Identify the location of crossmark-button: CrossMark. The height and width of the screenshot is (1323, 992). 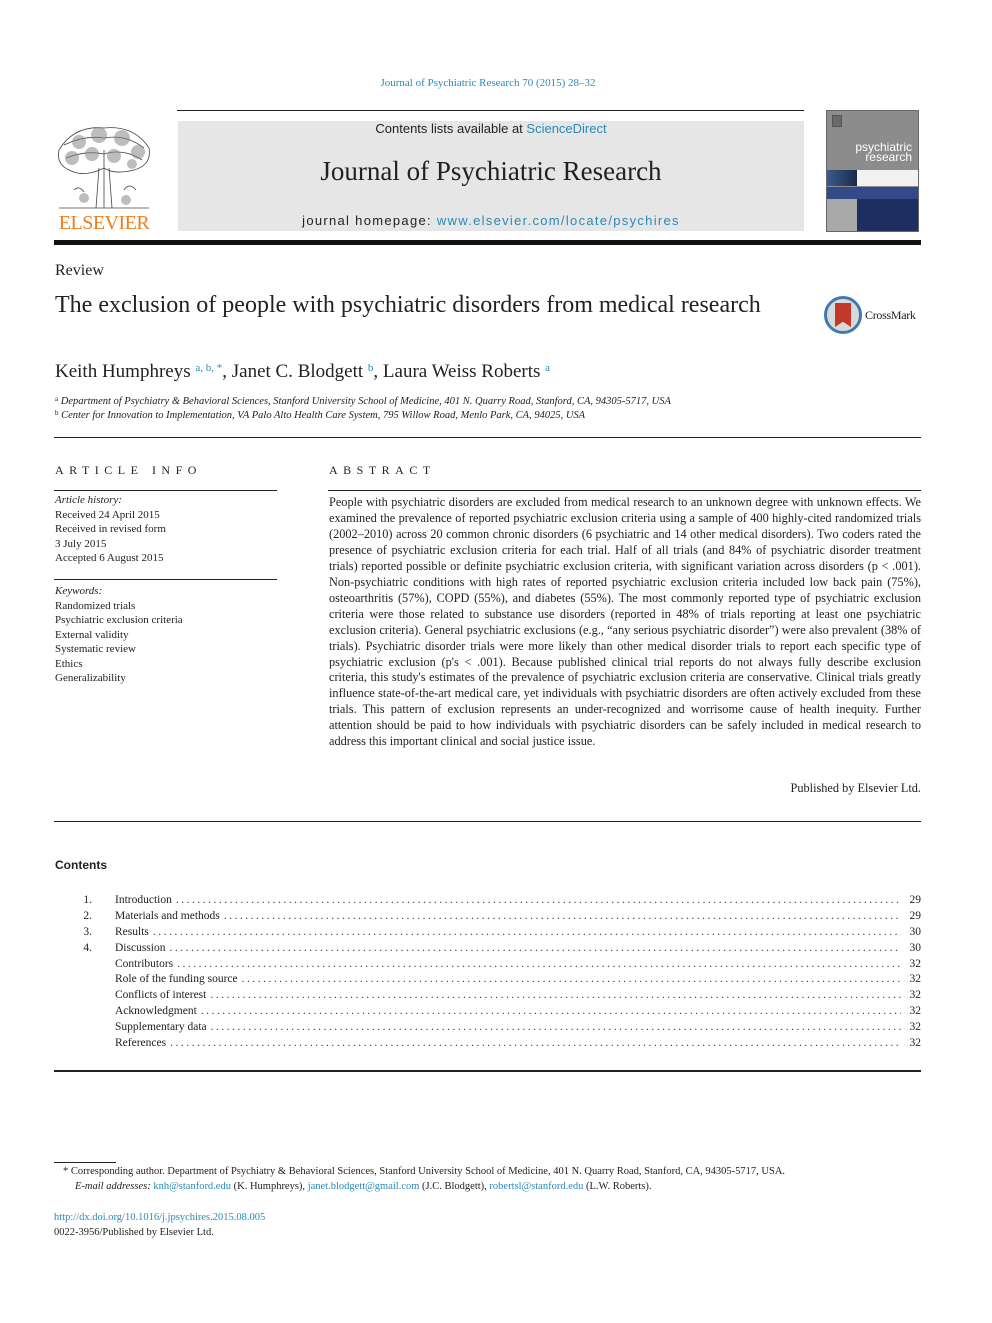
(874, 316).